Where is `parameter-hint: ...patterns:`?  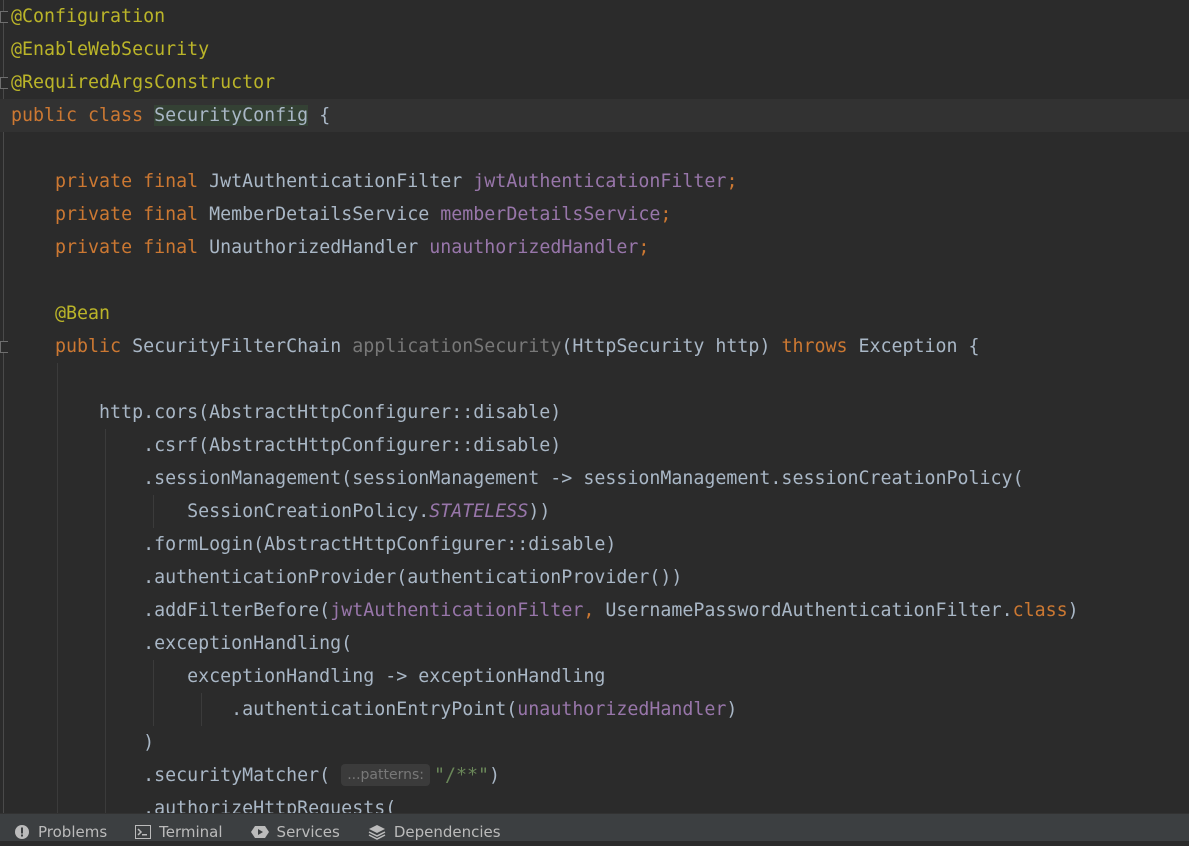 parameter-hint: ...patterns: is located at coordinates (385, 775).